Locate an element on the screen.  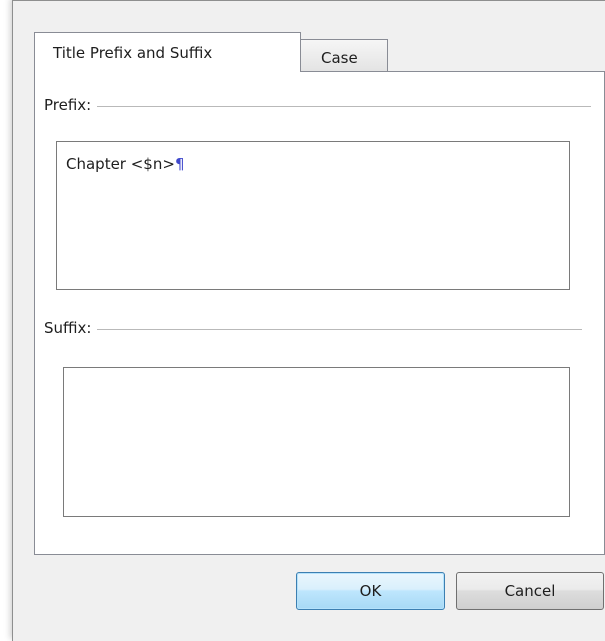
tab-case: Case is located at coordinates (344, 55).